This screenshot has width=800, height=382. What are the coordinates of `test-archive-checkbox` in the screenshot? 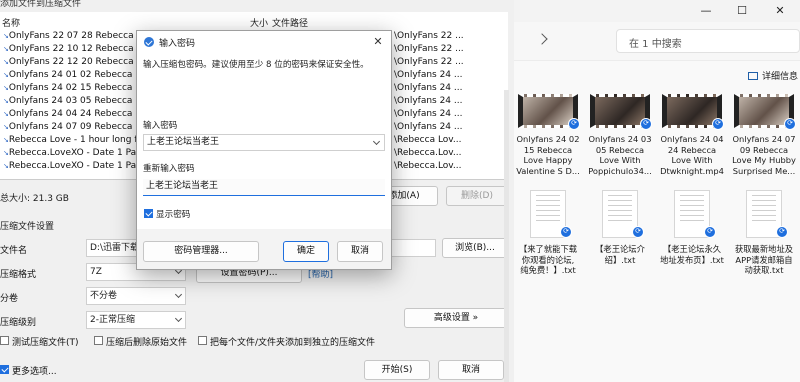 It's located at (4, 340).